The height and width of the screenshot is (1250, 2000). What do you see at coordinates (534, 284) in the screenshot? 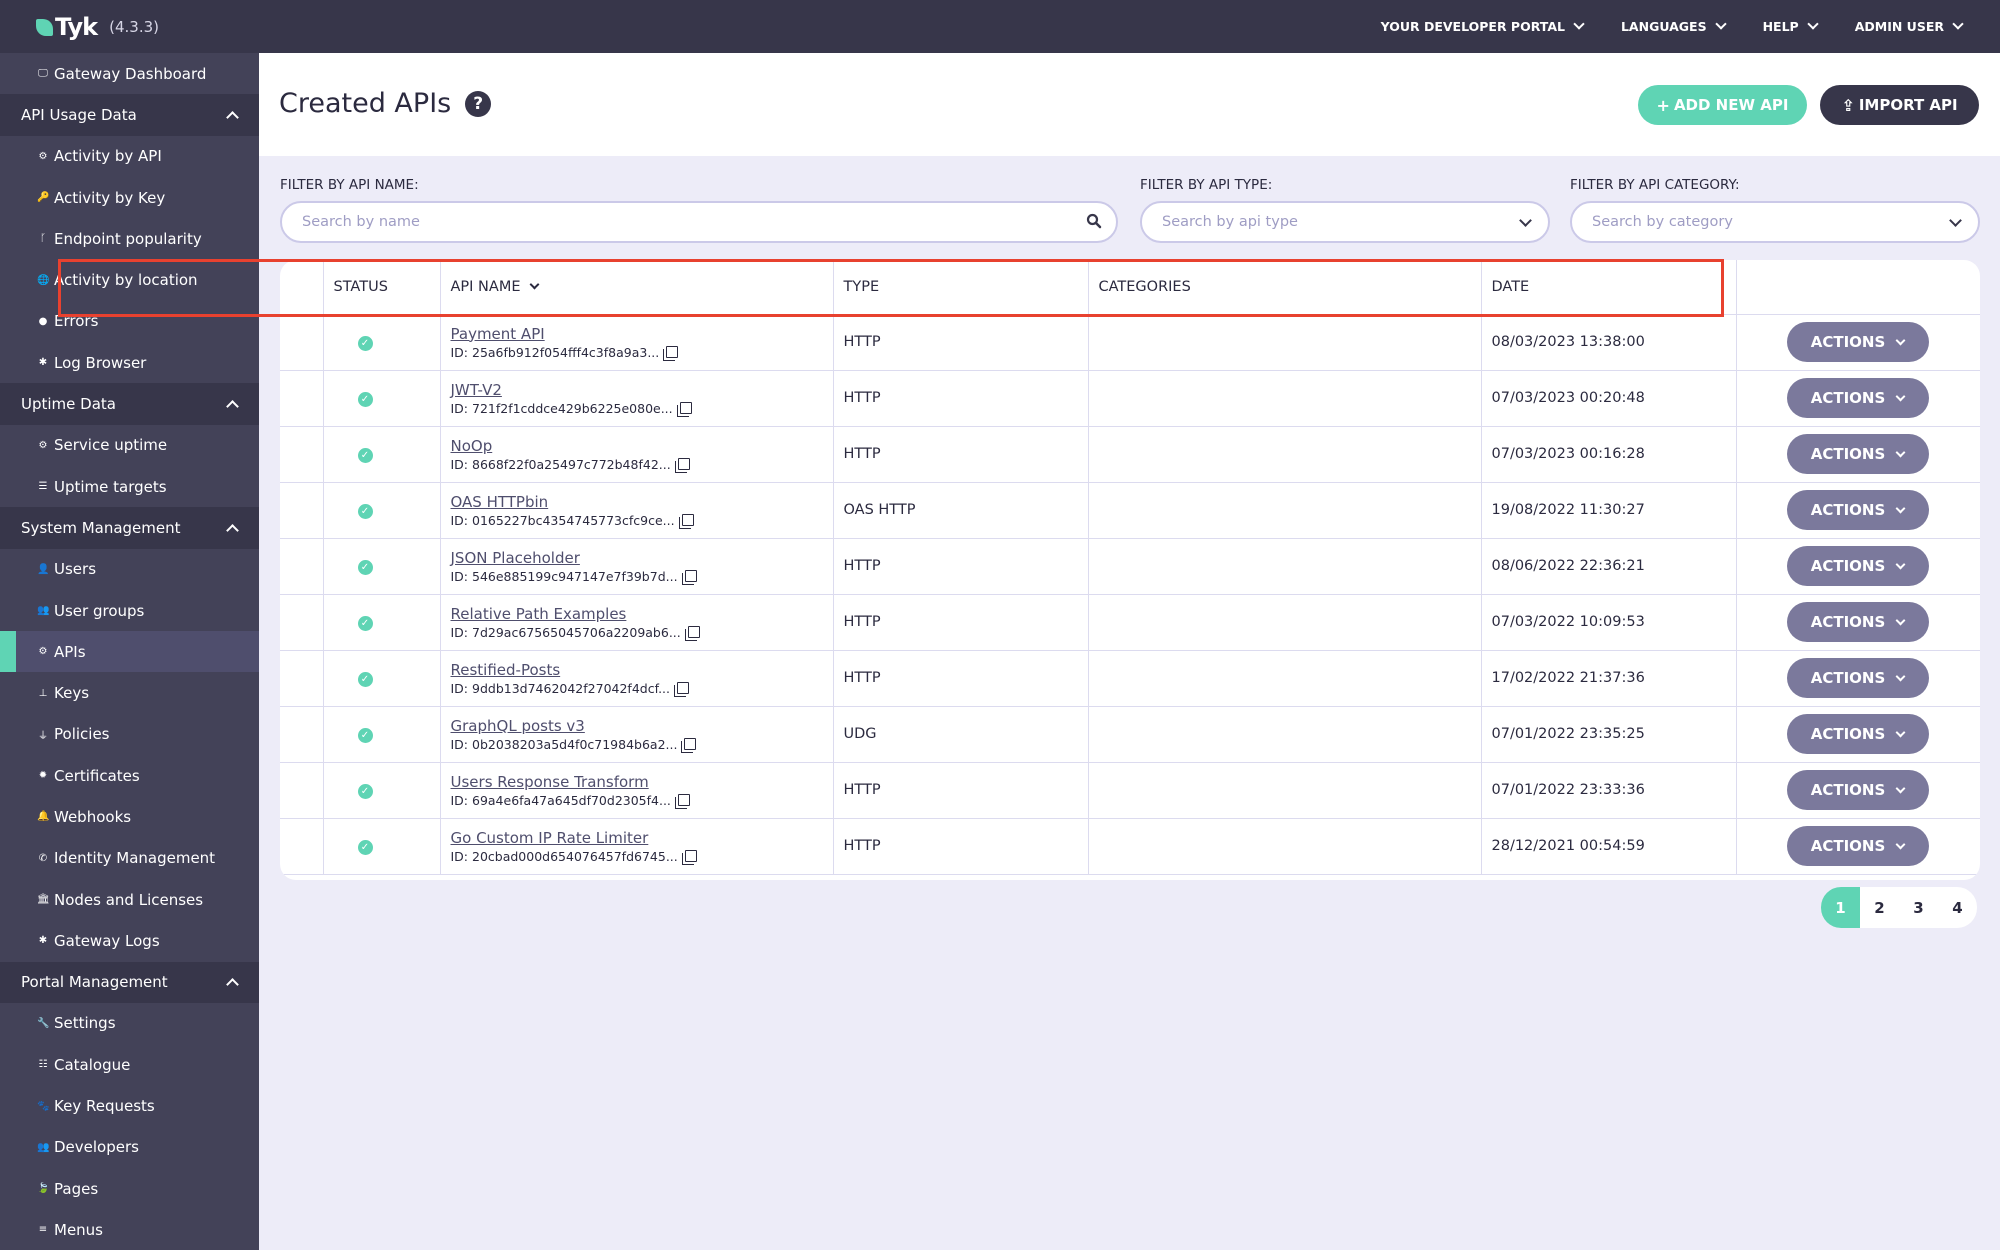
I see `sort-chevron-icon` at bounding box center [534, 284].